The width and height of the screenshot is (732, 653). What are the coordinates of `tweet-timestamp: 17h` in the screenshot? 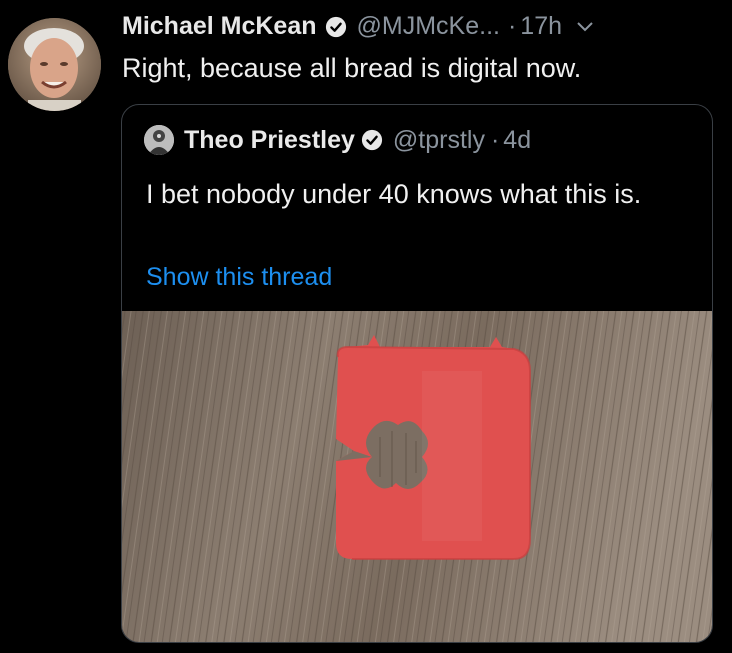 It's located at (541, 26).